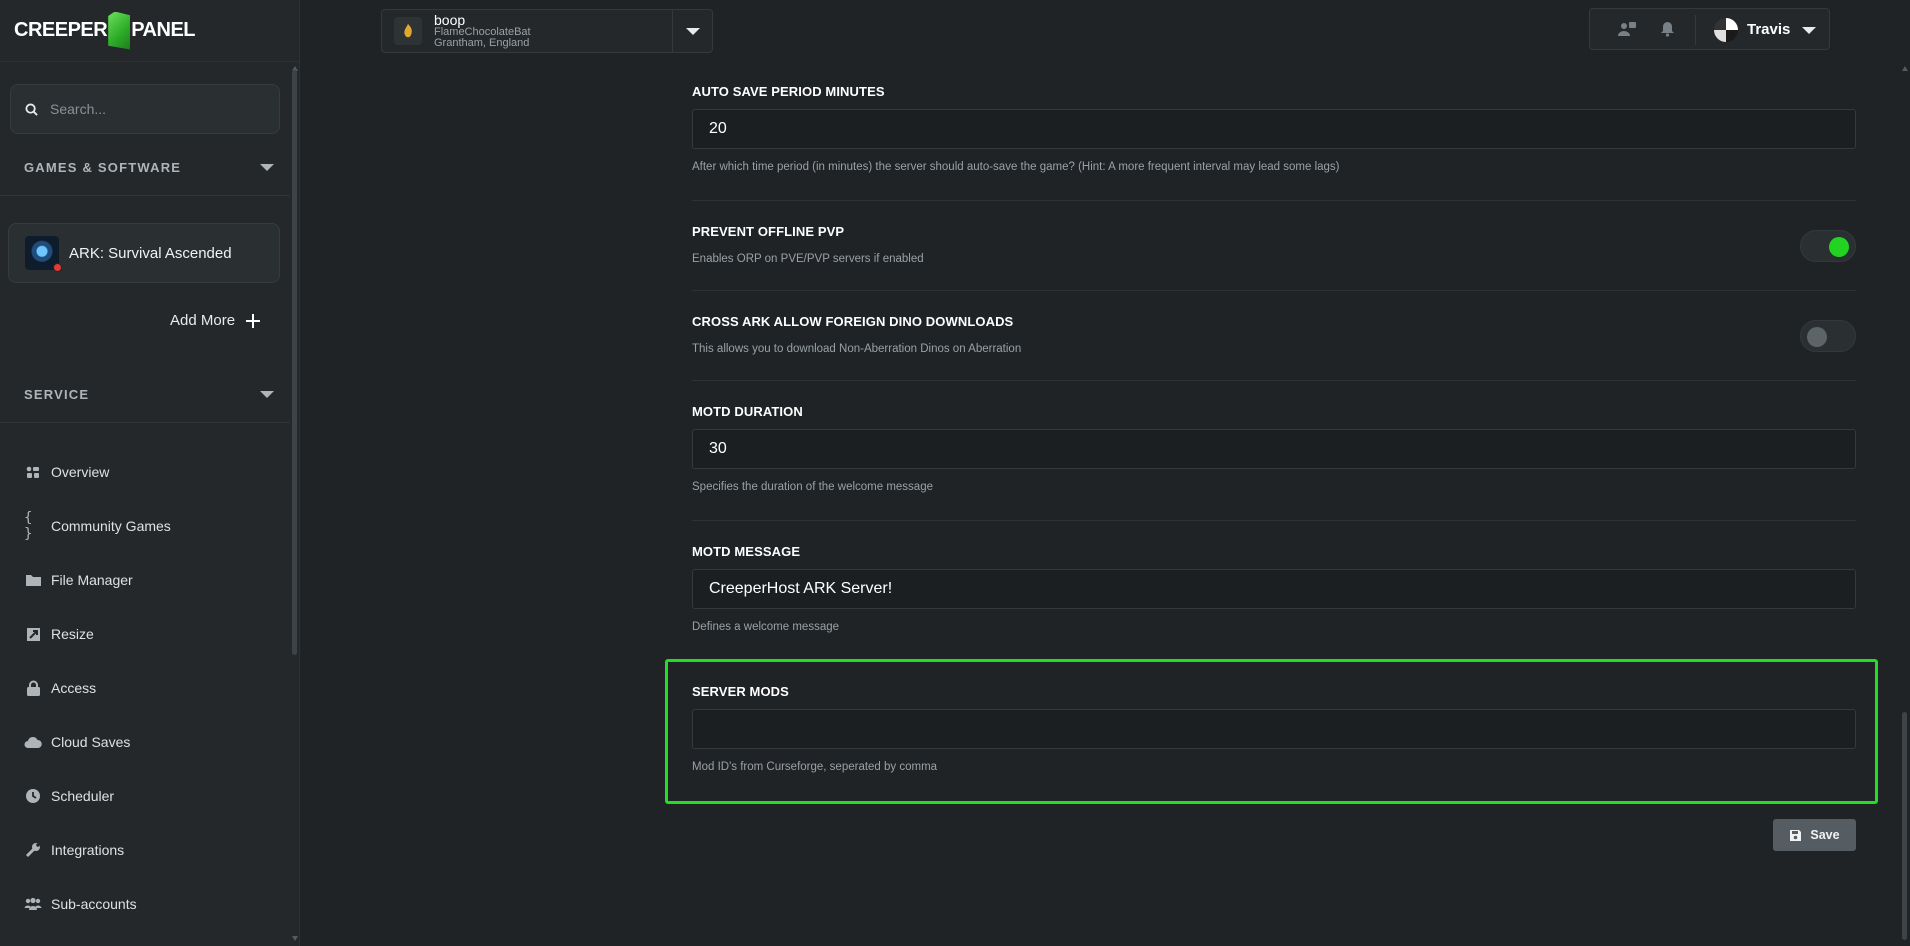 Image resolution: width=1910 pixels, height=946 pixels. I want to click on service-section-toggle: SERVICE, so click(149, 394).